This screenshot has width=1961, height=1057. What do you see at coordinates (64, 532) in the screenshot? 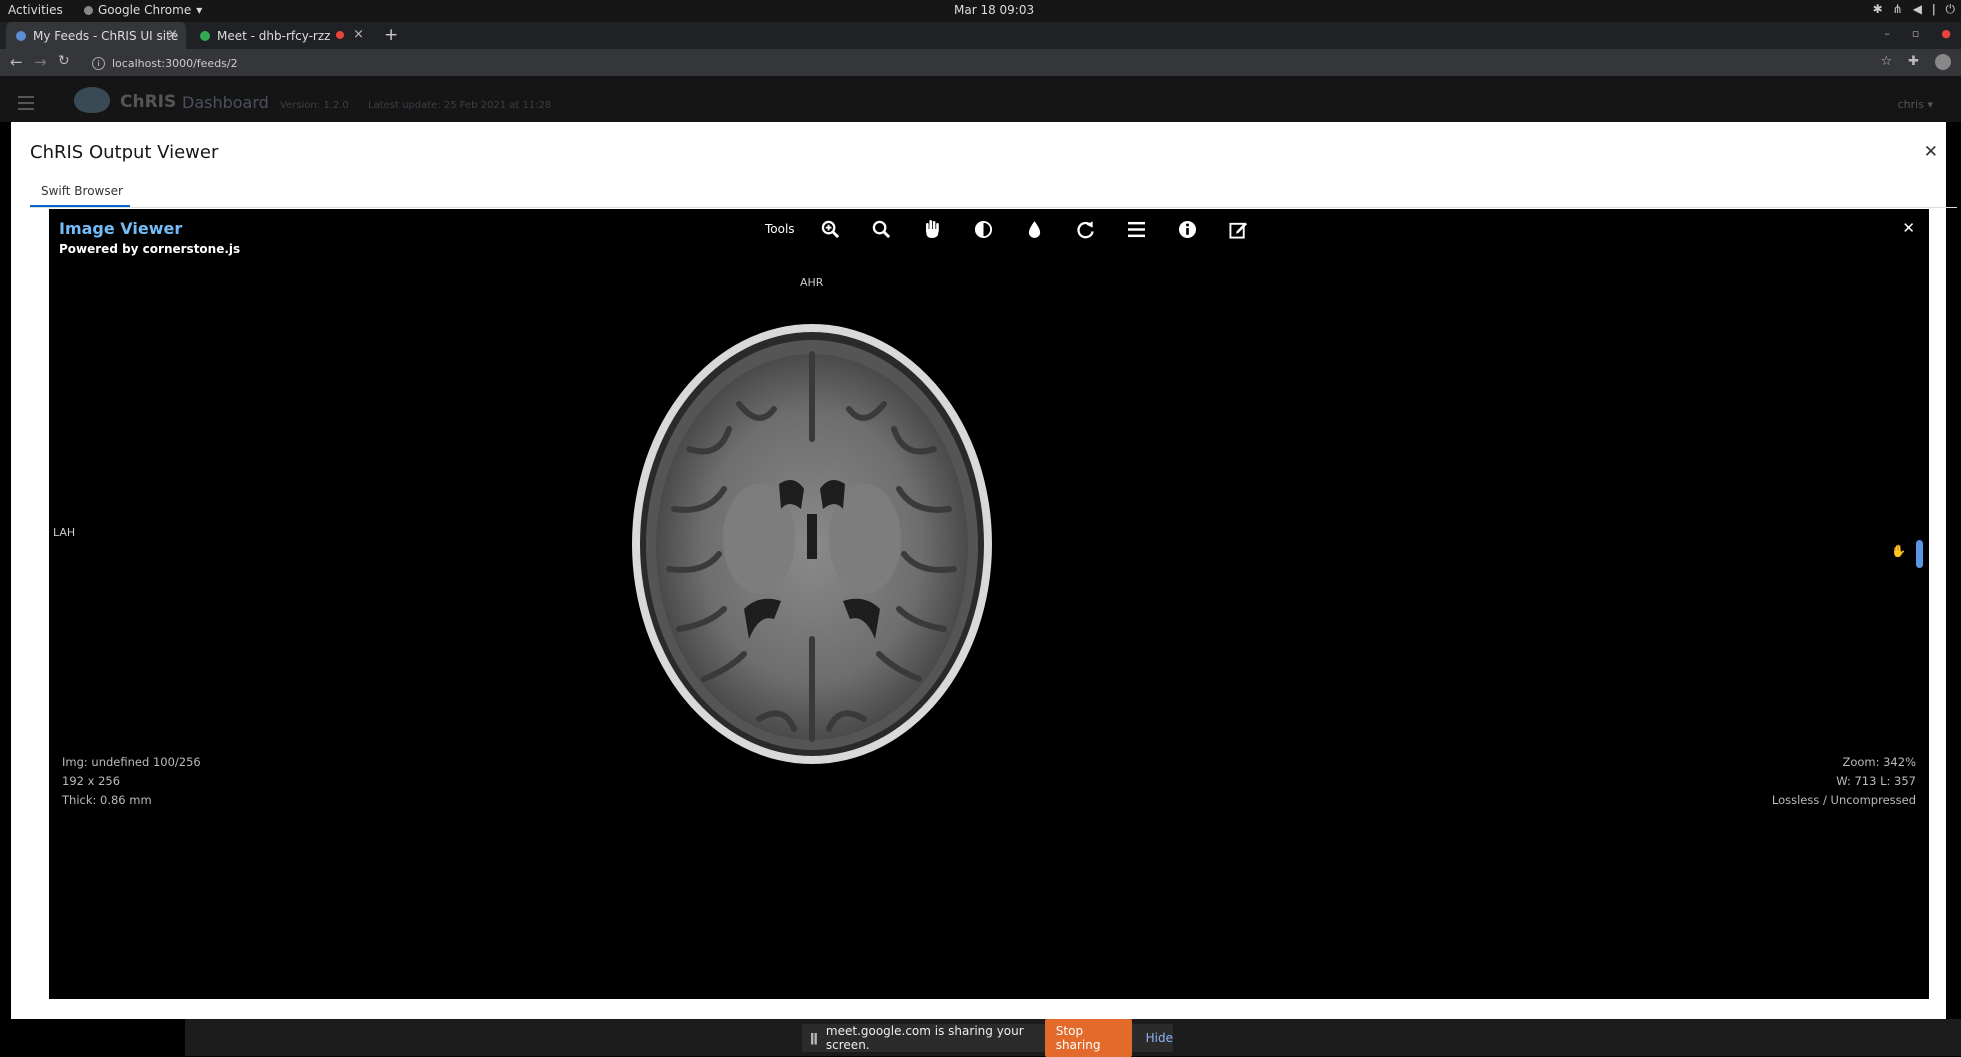
I see `orientation-left-label: LAH` at bounding box center [64, 532].